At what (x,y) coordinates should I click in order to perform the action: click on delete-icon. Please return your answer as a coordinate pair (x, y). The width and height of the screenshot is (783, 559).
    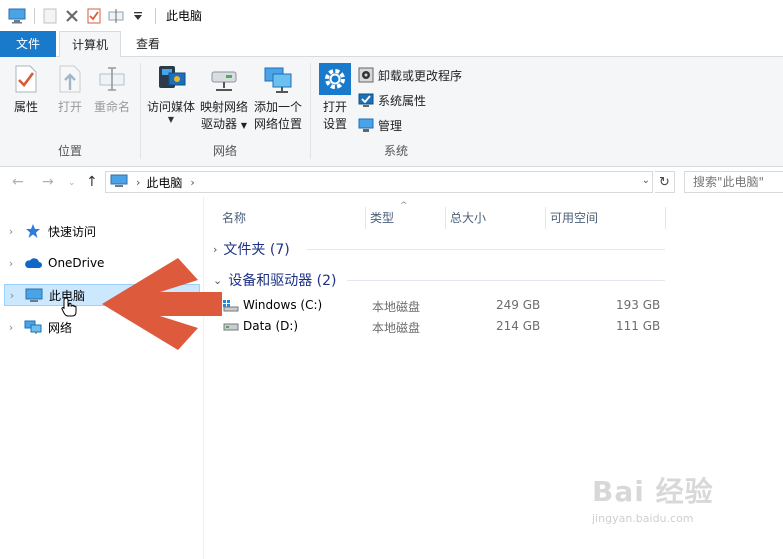
    Looking at the image, I should click on (72, 16).